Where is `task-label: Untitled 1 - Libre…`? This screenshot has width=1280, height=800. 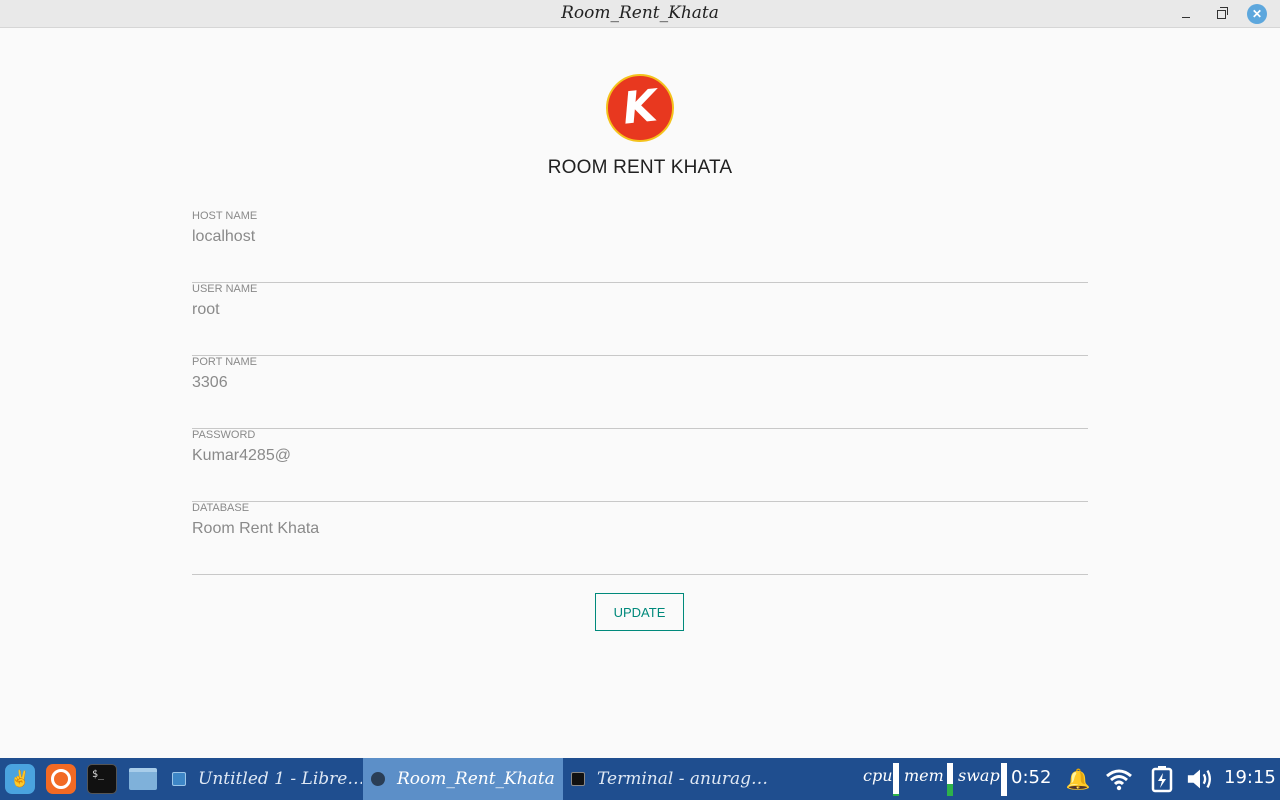 task-label: Untitled 1 - Libre… is located at coordinates (280, 779).